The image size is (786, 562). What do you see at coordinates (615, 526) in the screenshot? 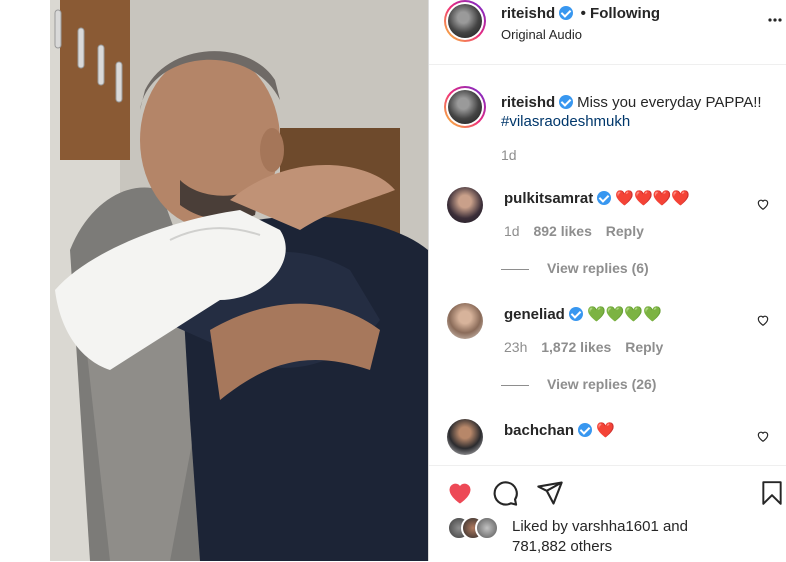
I see `liked-by-user: varshha1601` at bounding box center [615, 526].